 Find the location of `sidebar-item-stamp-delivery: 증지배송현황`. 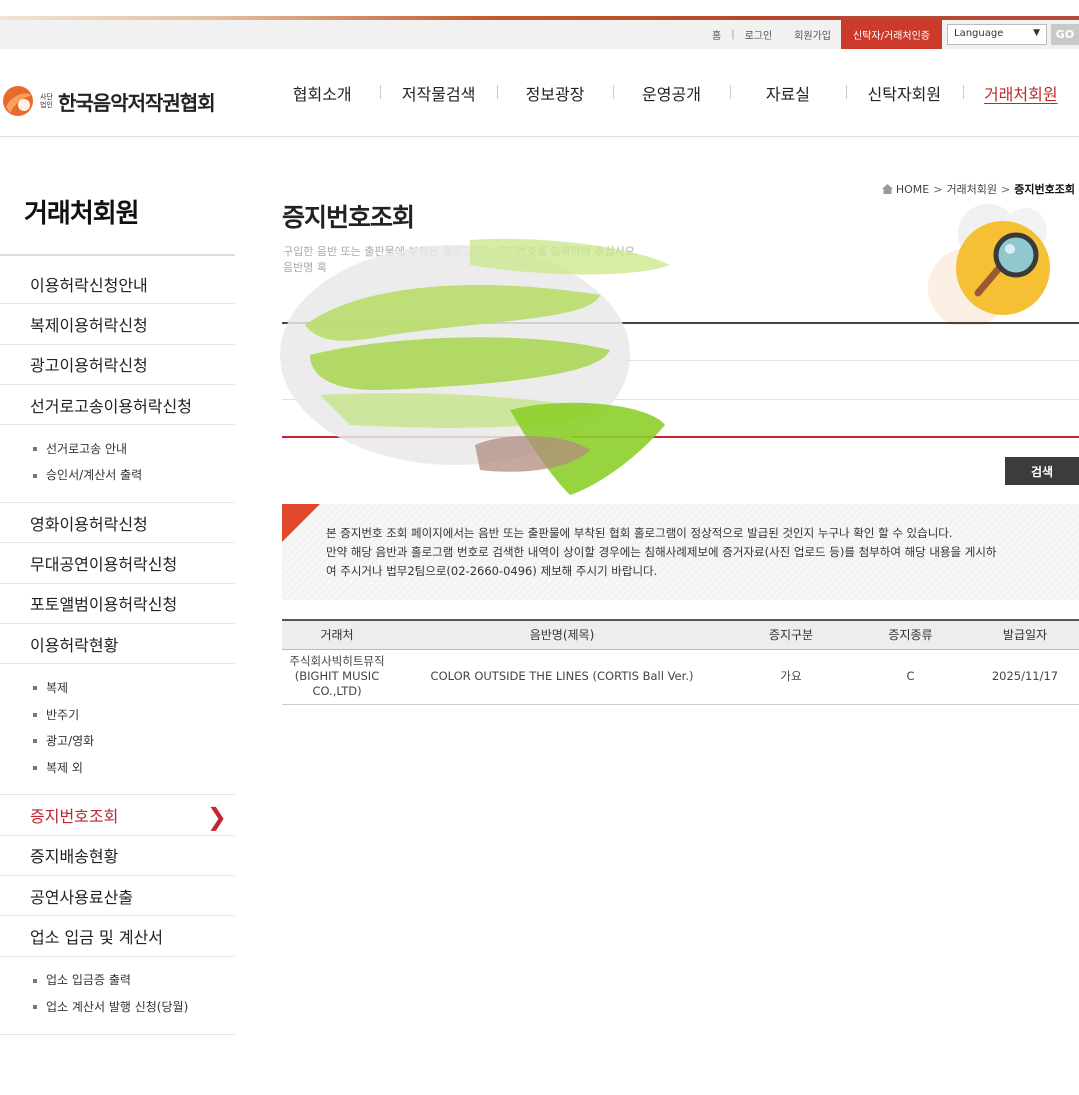

sidebar-item-stamp-delivery: 증지배송현황 is located at coordinates (117, 856).